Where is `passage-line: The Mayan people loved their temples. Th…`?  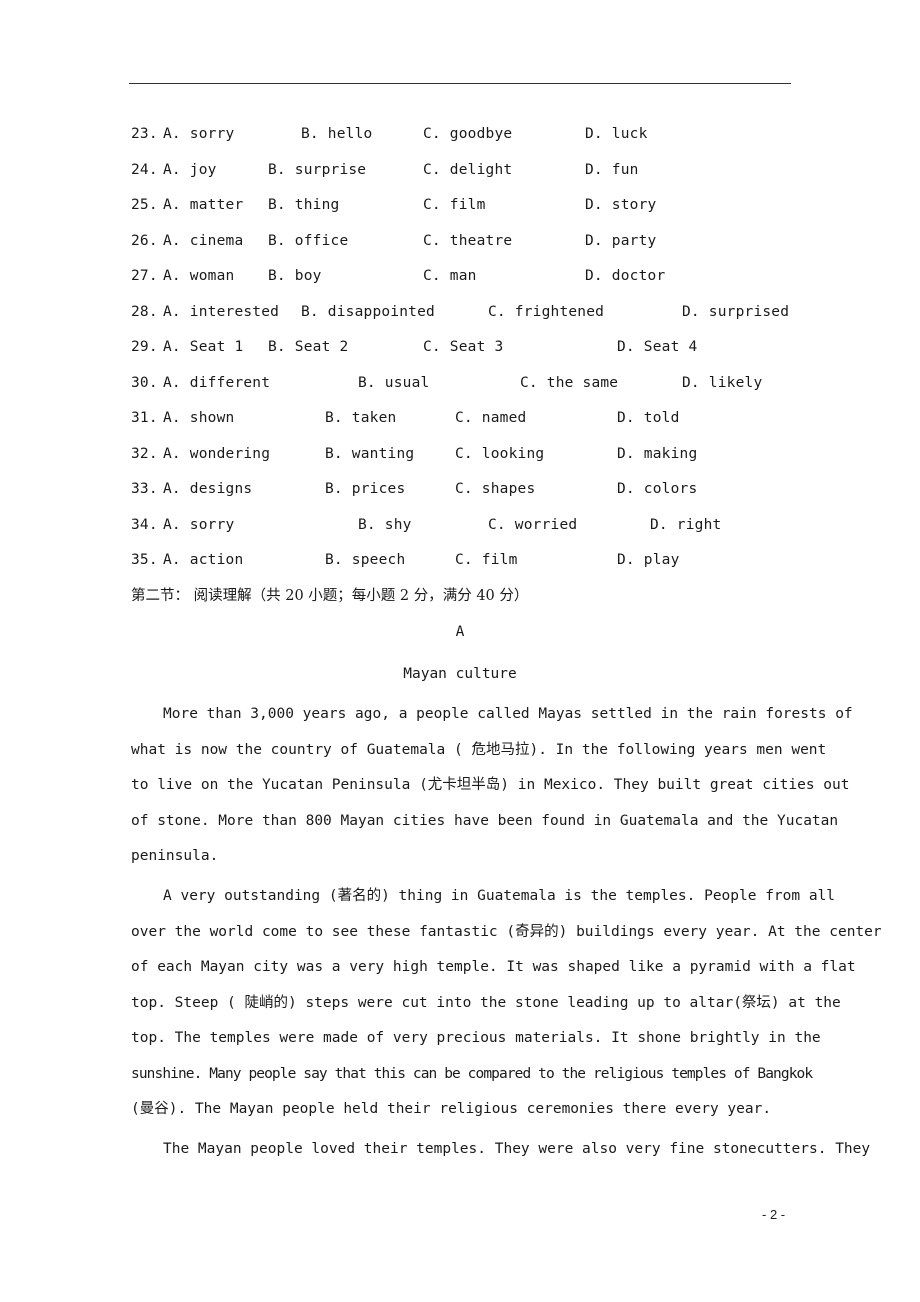 passage-line: The Mayan people loved their temples. Th… is located at coordinates (517, 1149).